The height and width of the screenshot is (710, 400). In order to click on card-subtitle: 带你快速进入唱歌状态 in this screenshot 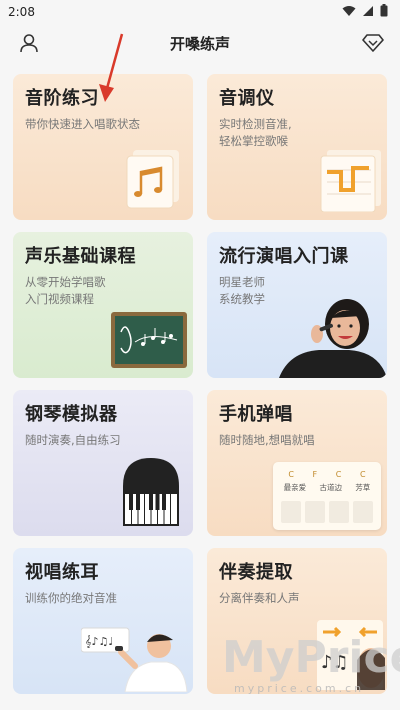, I will do `click(82, 124)`.